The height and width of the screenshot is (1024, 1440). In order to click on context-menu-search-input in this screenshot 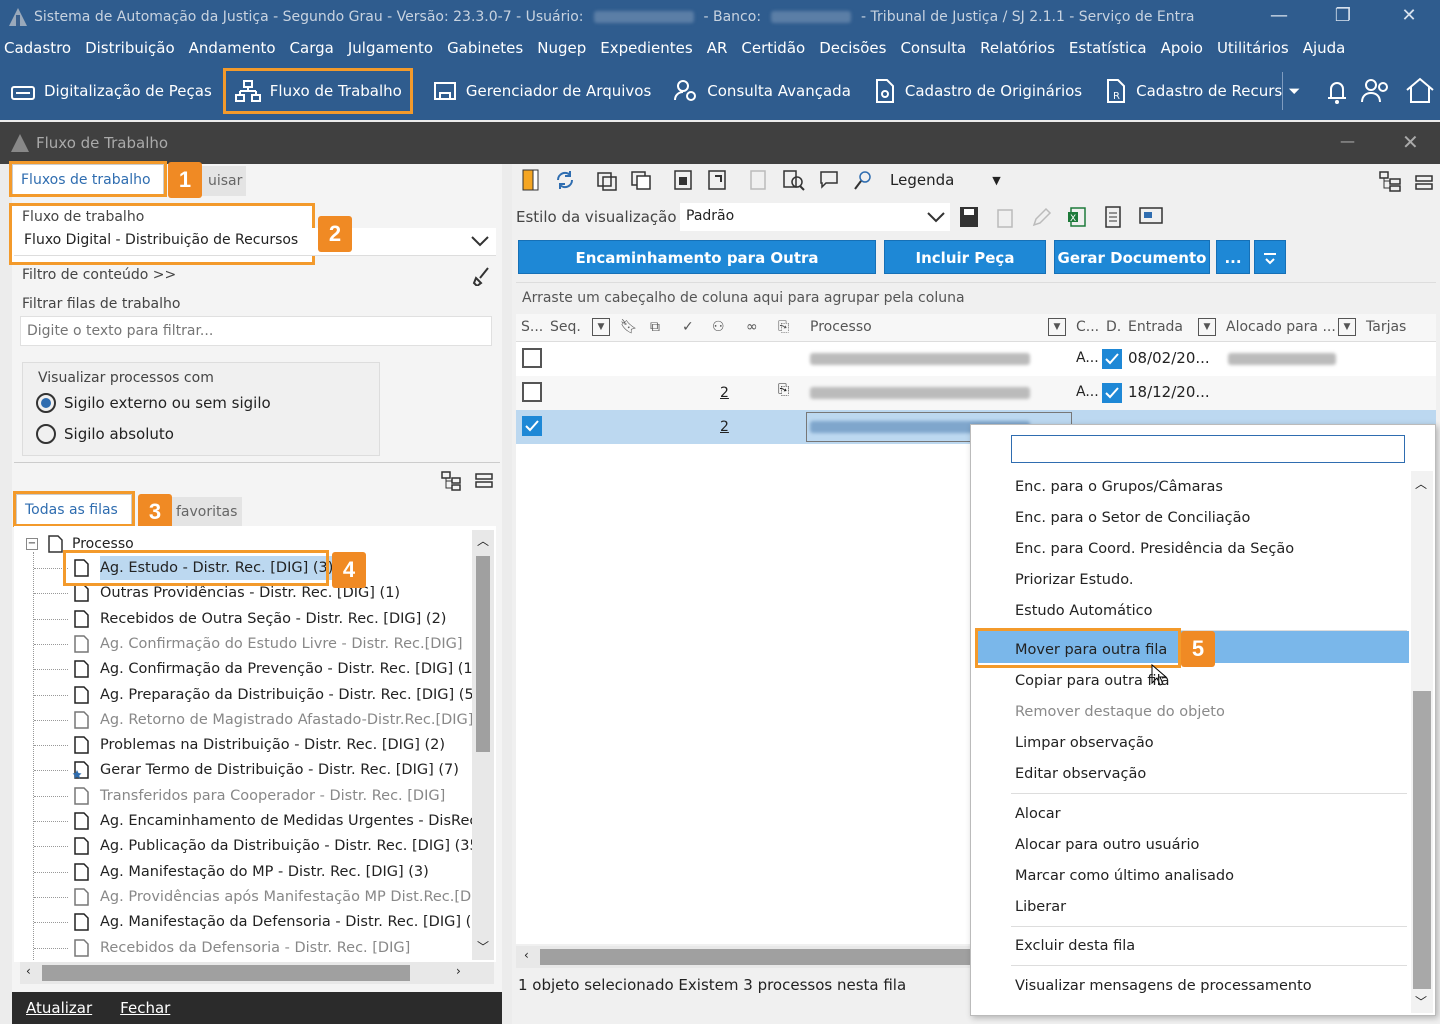, I will do `click(1208, 449)`.